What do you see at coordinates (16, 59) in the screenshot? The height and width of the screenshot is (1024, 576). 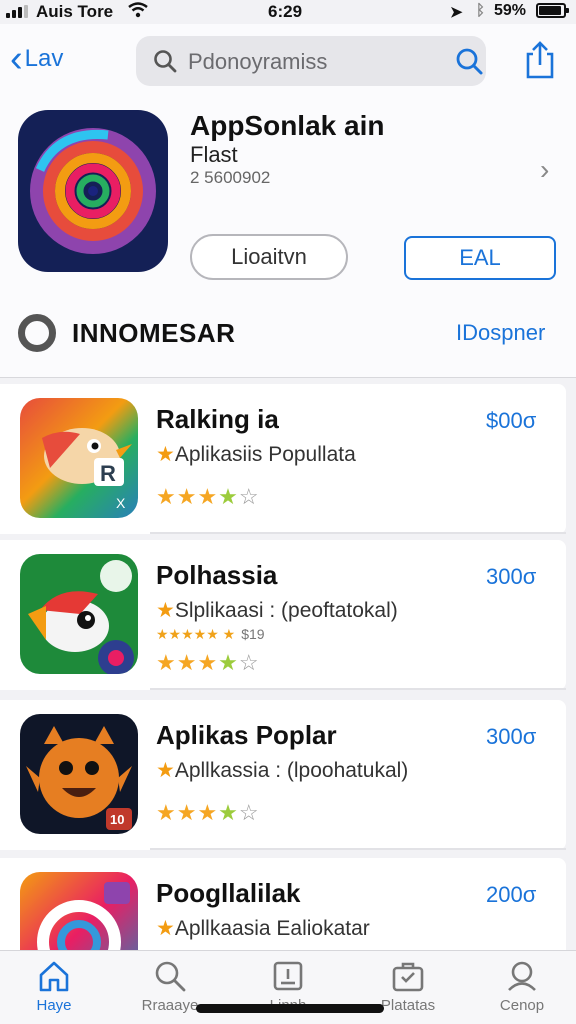 I see `chevron-left-icon: ‹` at bounding box center [16, 59].